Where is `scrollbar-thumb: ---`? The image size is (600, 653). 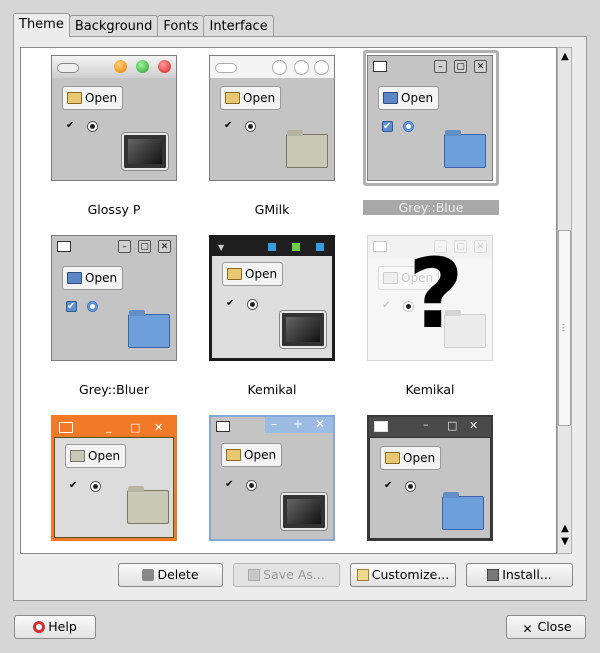
scrollbar-thumb: --- is located at coordinates (564, 328).